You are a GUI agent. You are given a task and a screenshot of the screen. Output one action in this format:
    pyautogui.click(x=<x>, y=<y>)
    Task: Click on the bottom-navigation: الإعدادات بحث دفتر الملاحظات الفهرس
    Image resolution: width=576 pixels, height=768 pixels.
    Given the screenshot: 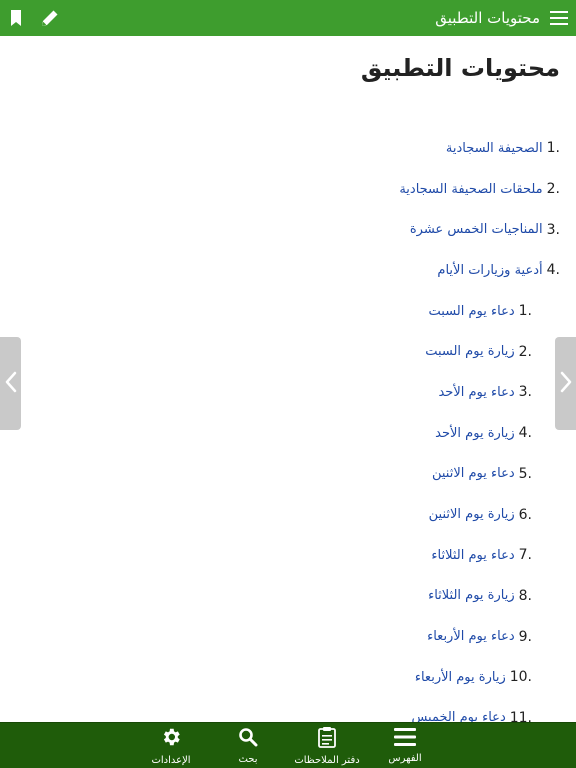 What is the action you would take?
    pyautogui.click(x=288, y=745)
    